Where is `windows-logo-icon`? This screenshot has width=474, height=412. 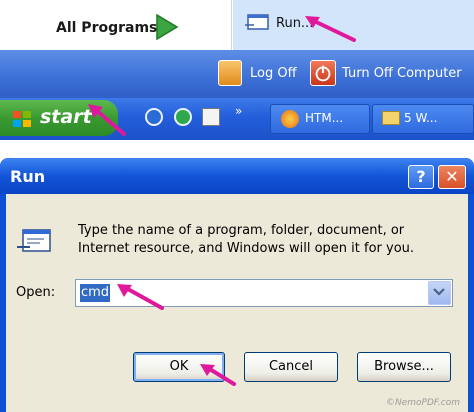
windows-logo-icon is located at coordinates (22, 119).